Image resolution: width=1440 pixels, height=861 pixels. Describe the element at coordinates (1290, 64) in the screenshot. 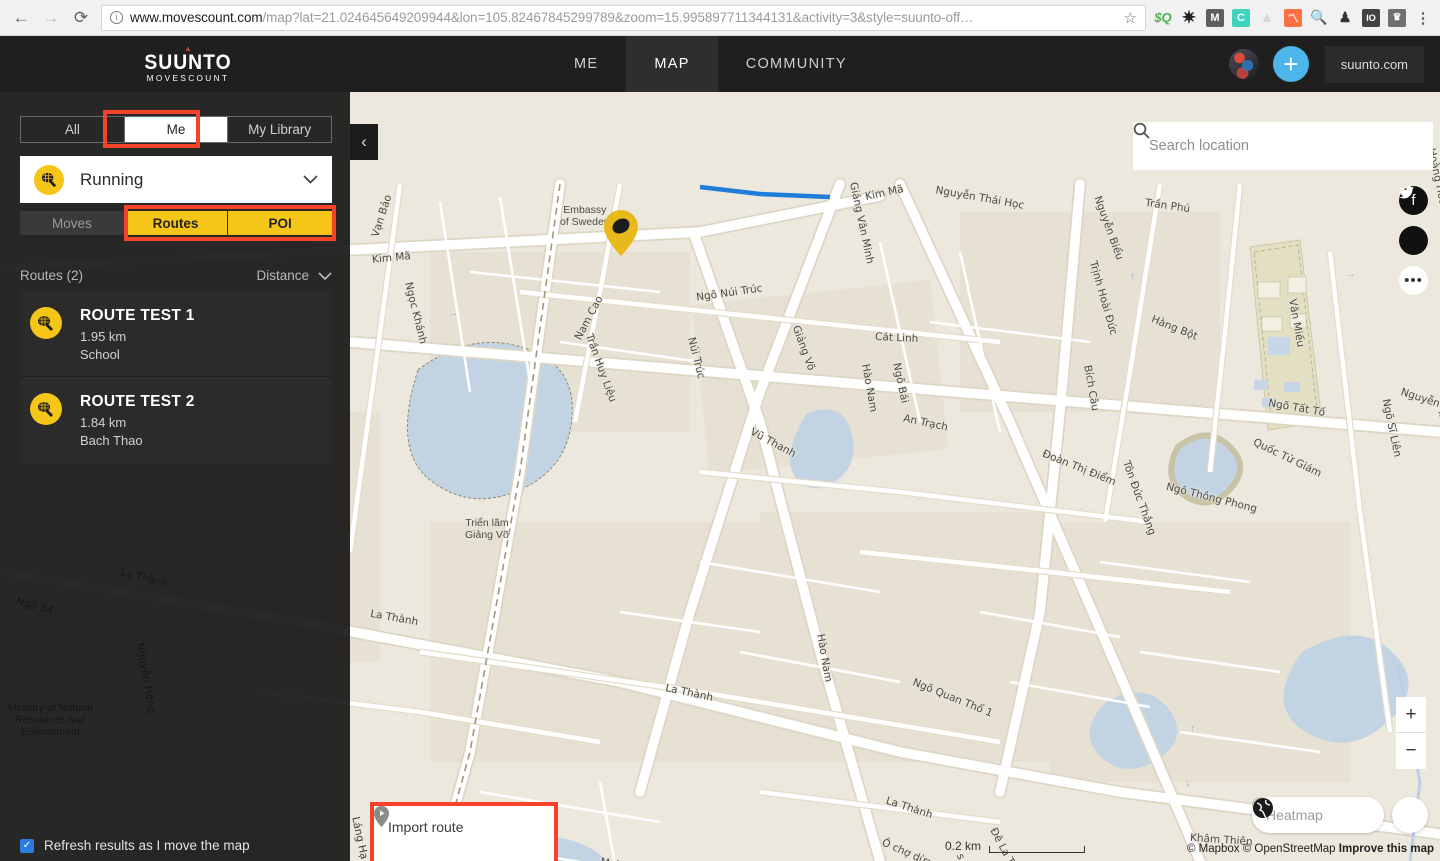

I see `add-button: +` at that location.